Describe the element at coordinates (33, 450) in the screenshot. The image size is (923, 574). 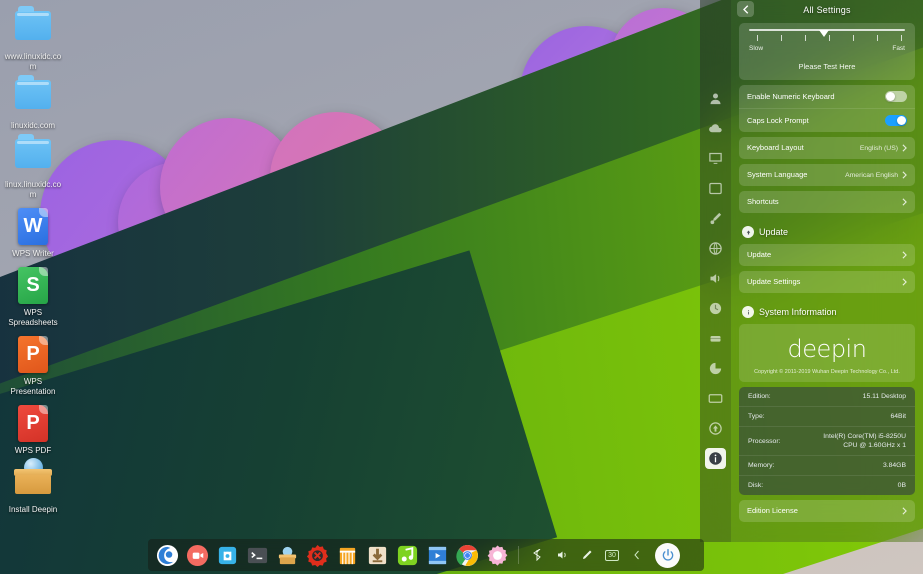
I see `desktop-icon-label: WPS PDF` at that location.